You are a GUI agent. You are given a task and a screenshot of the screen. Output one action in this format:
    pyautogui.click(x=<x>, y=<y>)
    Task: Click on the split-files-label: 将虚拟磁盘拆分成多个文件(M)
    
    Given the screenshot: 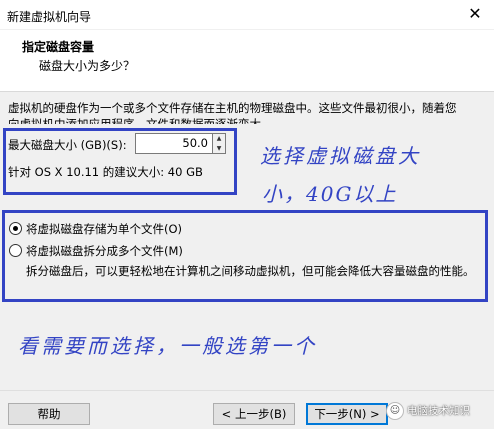 What is the action you would take?
    pyautogui.click(x=104, y=251)
    